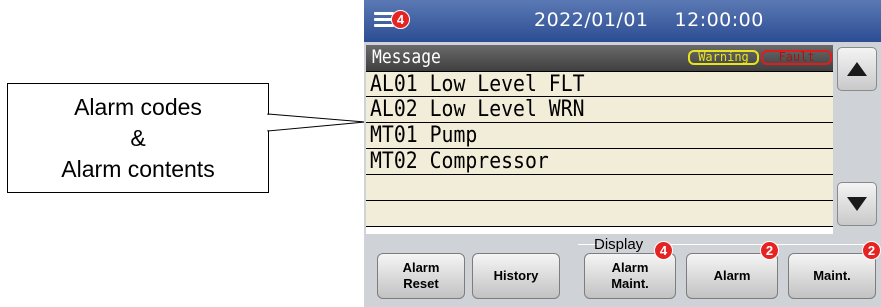  What do you see at coordinates (459, 161) in the screenshot?
I see `message-text: MT02 Compressor` at bounding box center [459, 161].